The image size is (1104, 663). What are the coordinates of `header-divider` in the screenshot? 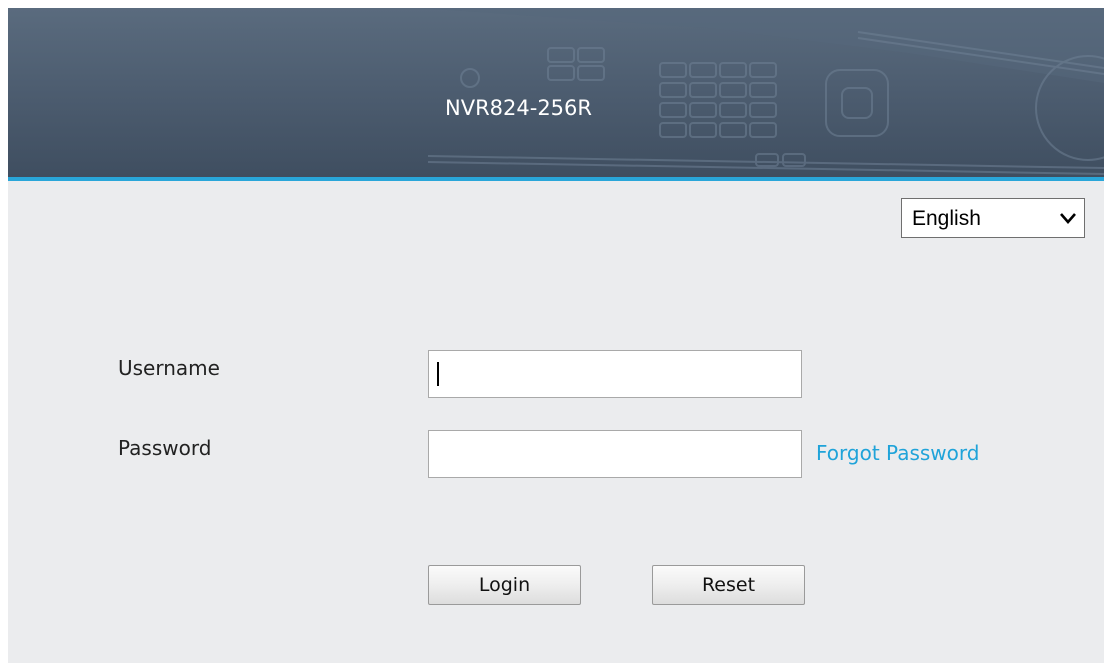 It's located at (556, 179).